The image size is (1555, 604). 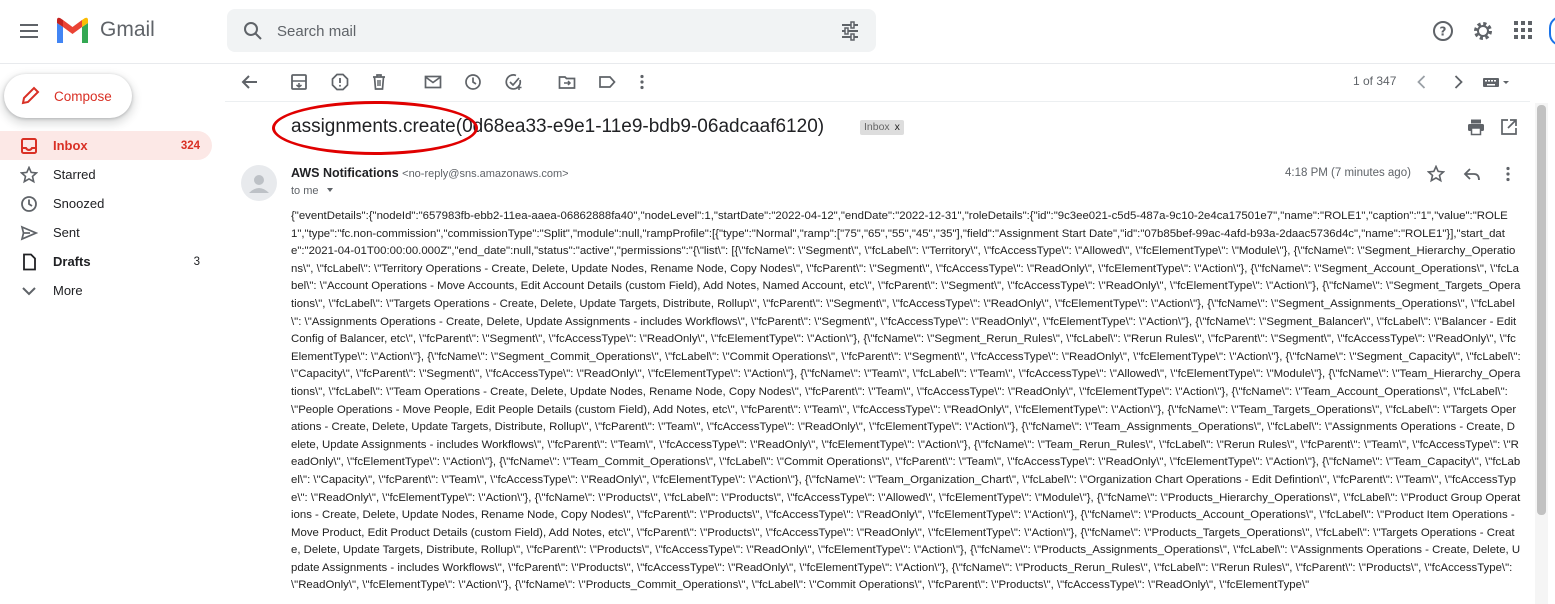 I want to click on print-icon, so click(x=1476, y=127).